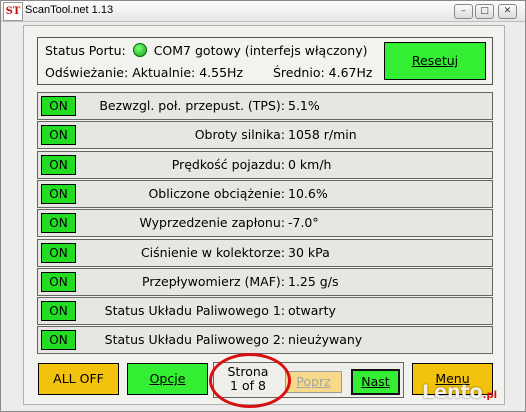 The image size is (526, 412). What do you see at coordinates (69, 10) in the screenshot?
I see `window-title: ScanTool.net 1.13` at bounding box center [69, 10].